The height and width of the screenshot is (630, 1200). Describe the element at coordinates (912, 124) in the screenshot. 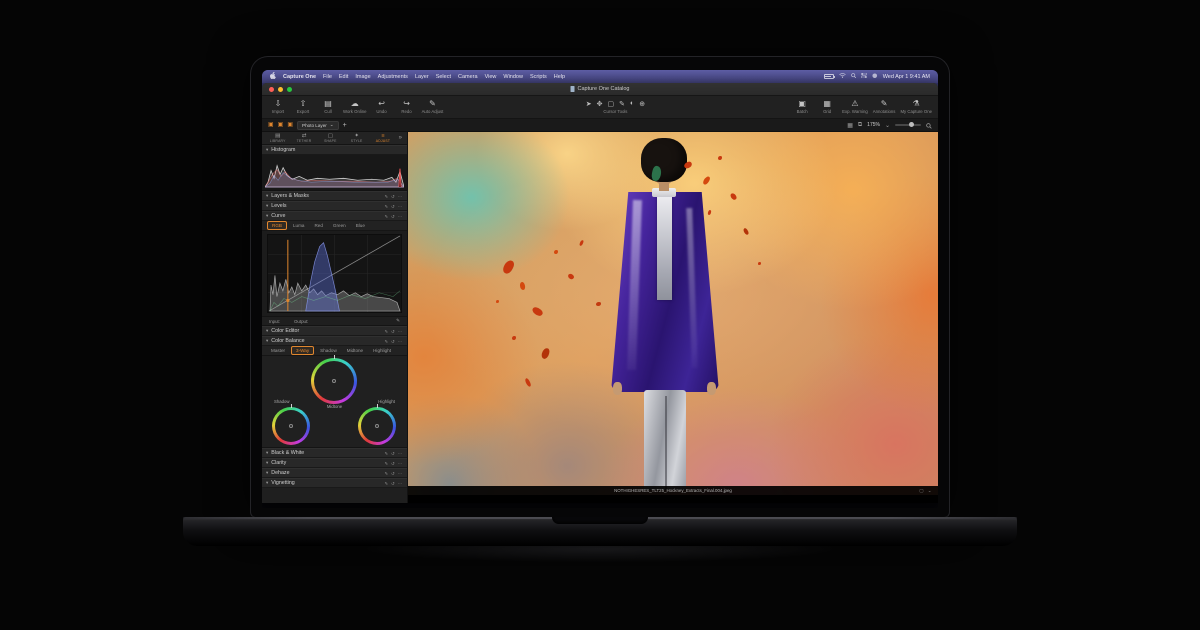

I see `zoom-slider-knob` at that location.